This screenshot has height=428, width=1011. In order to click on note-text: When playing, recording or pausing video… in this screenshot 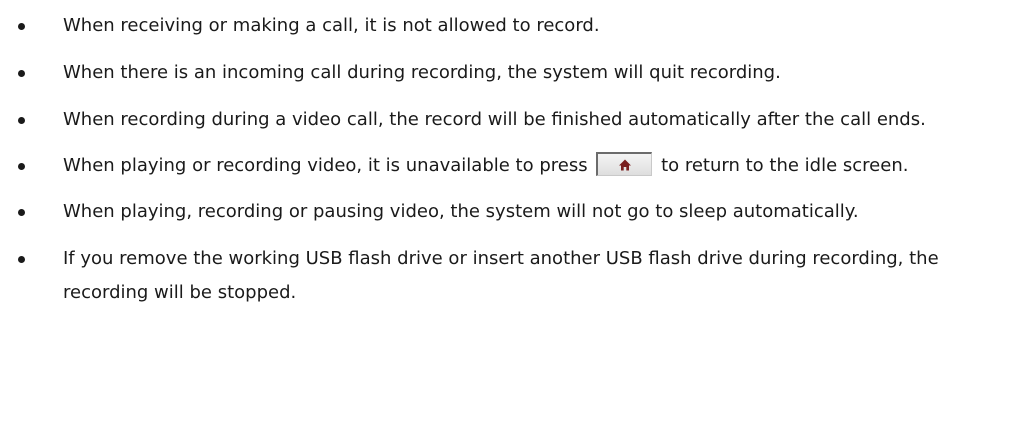, I will do `click(461, 211)`.